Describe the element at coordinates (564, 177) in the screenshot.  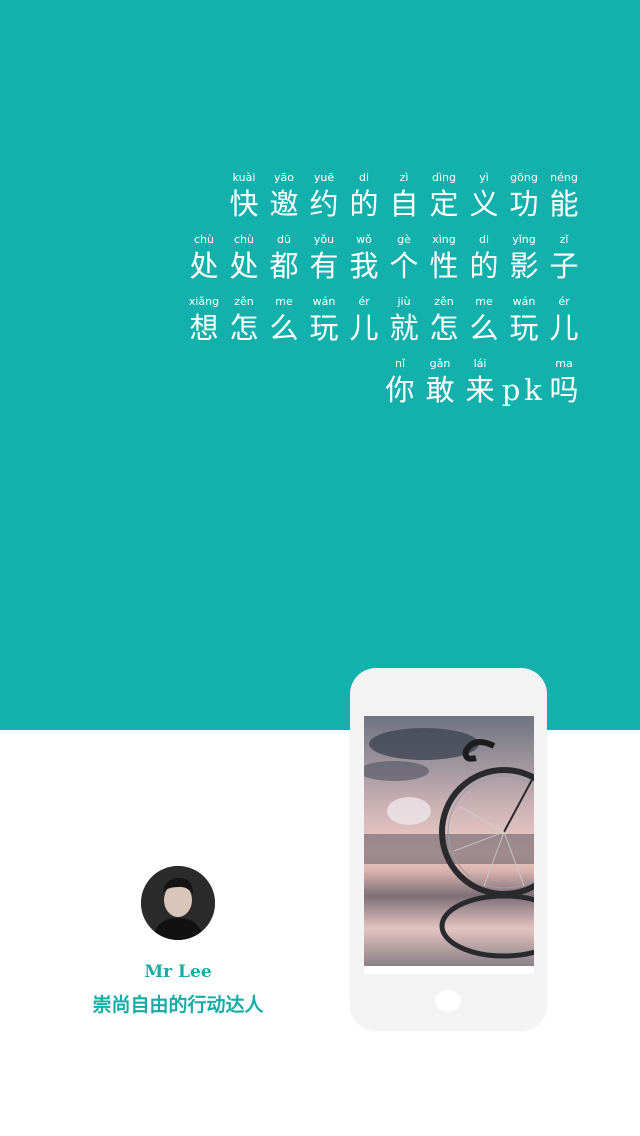
I see `pinyin-annotation: néng` at that location.